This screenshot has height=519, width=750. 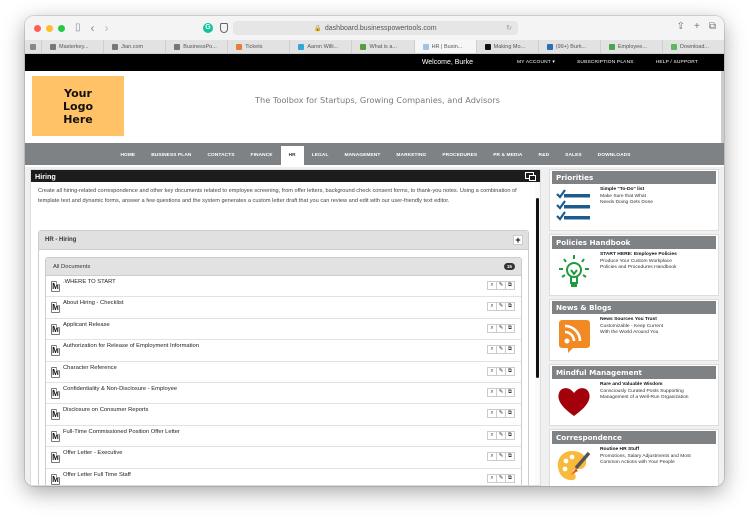 I want to click on grammarly-extension-icon: G, so click(x=208, y=28).